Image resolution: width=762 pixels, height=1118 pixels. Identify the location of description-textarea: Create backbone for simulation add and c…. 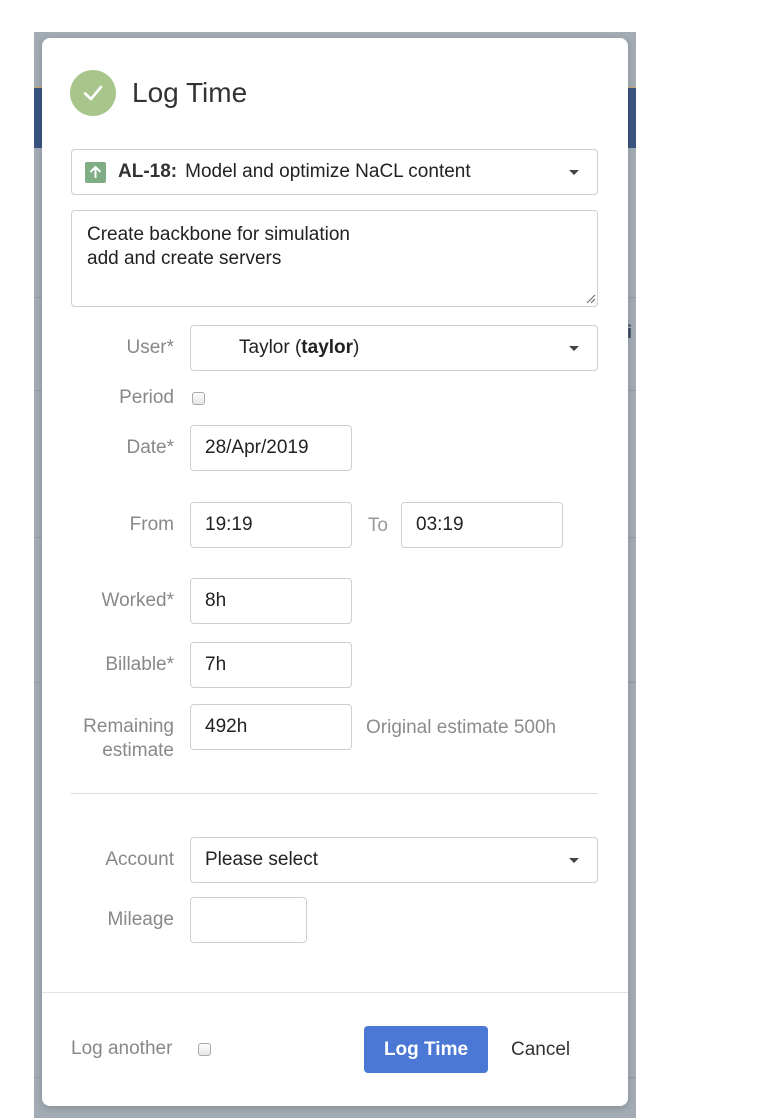
(334, 258).